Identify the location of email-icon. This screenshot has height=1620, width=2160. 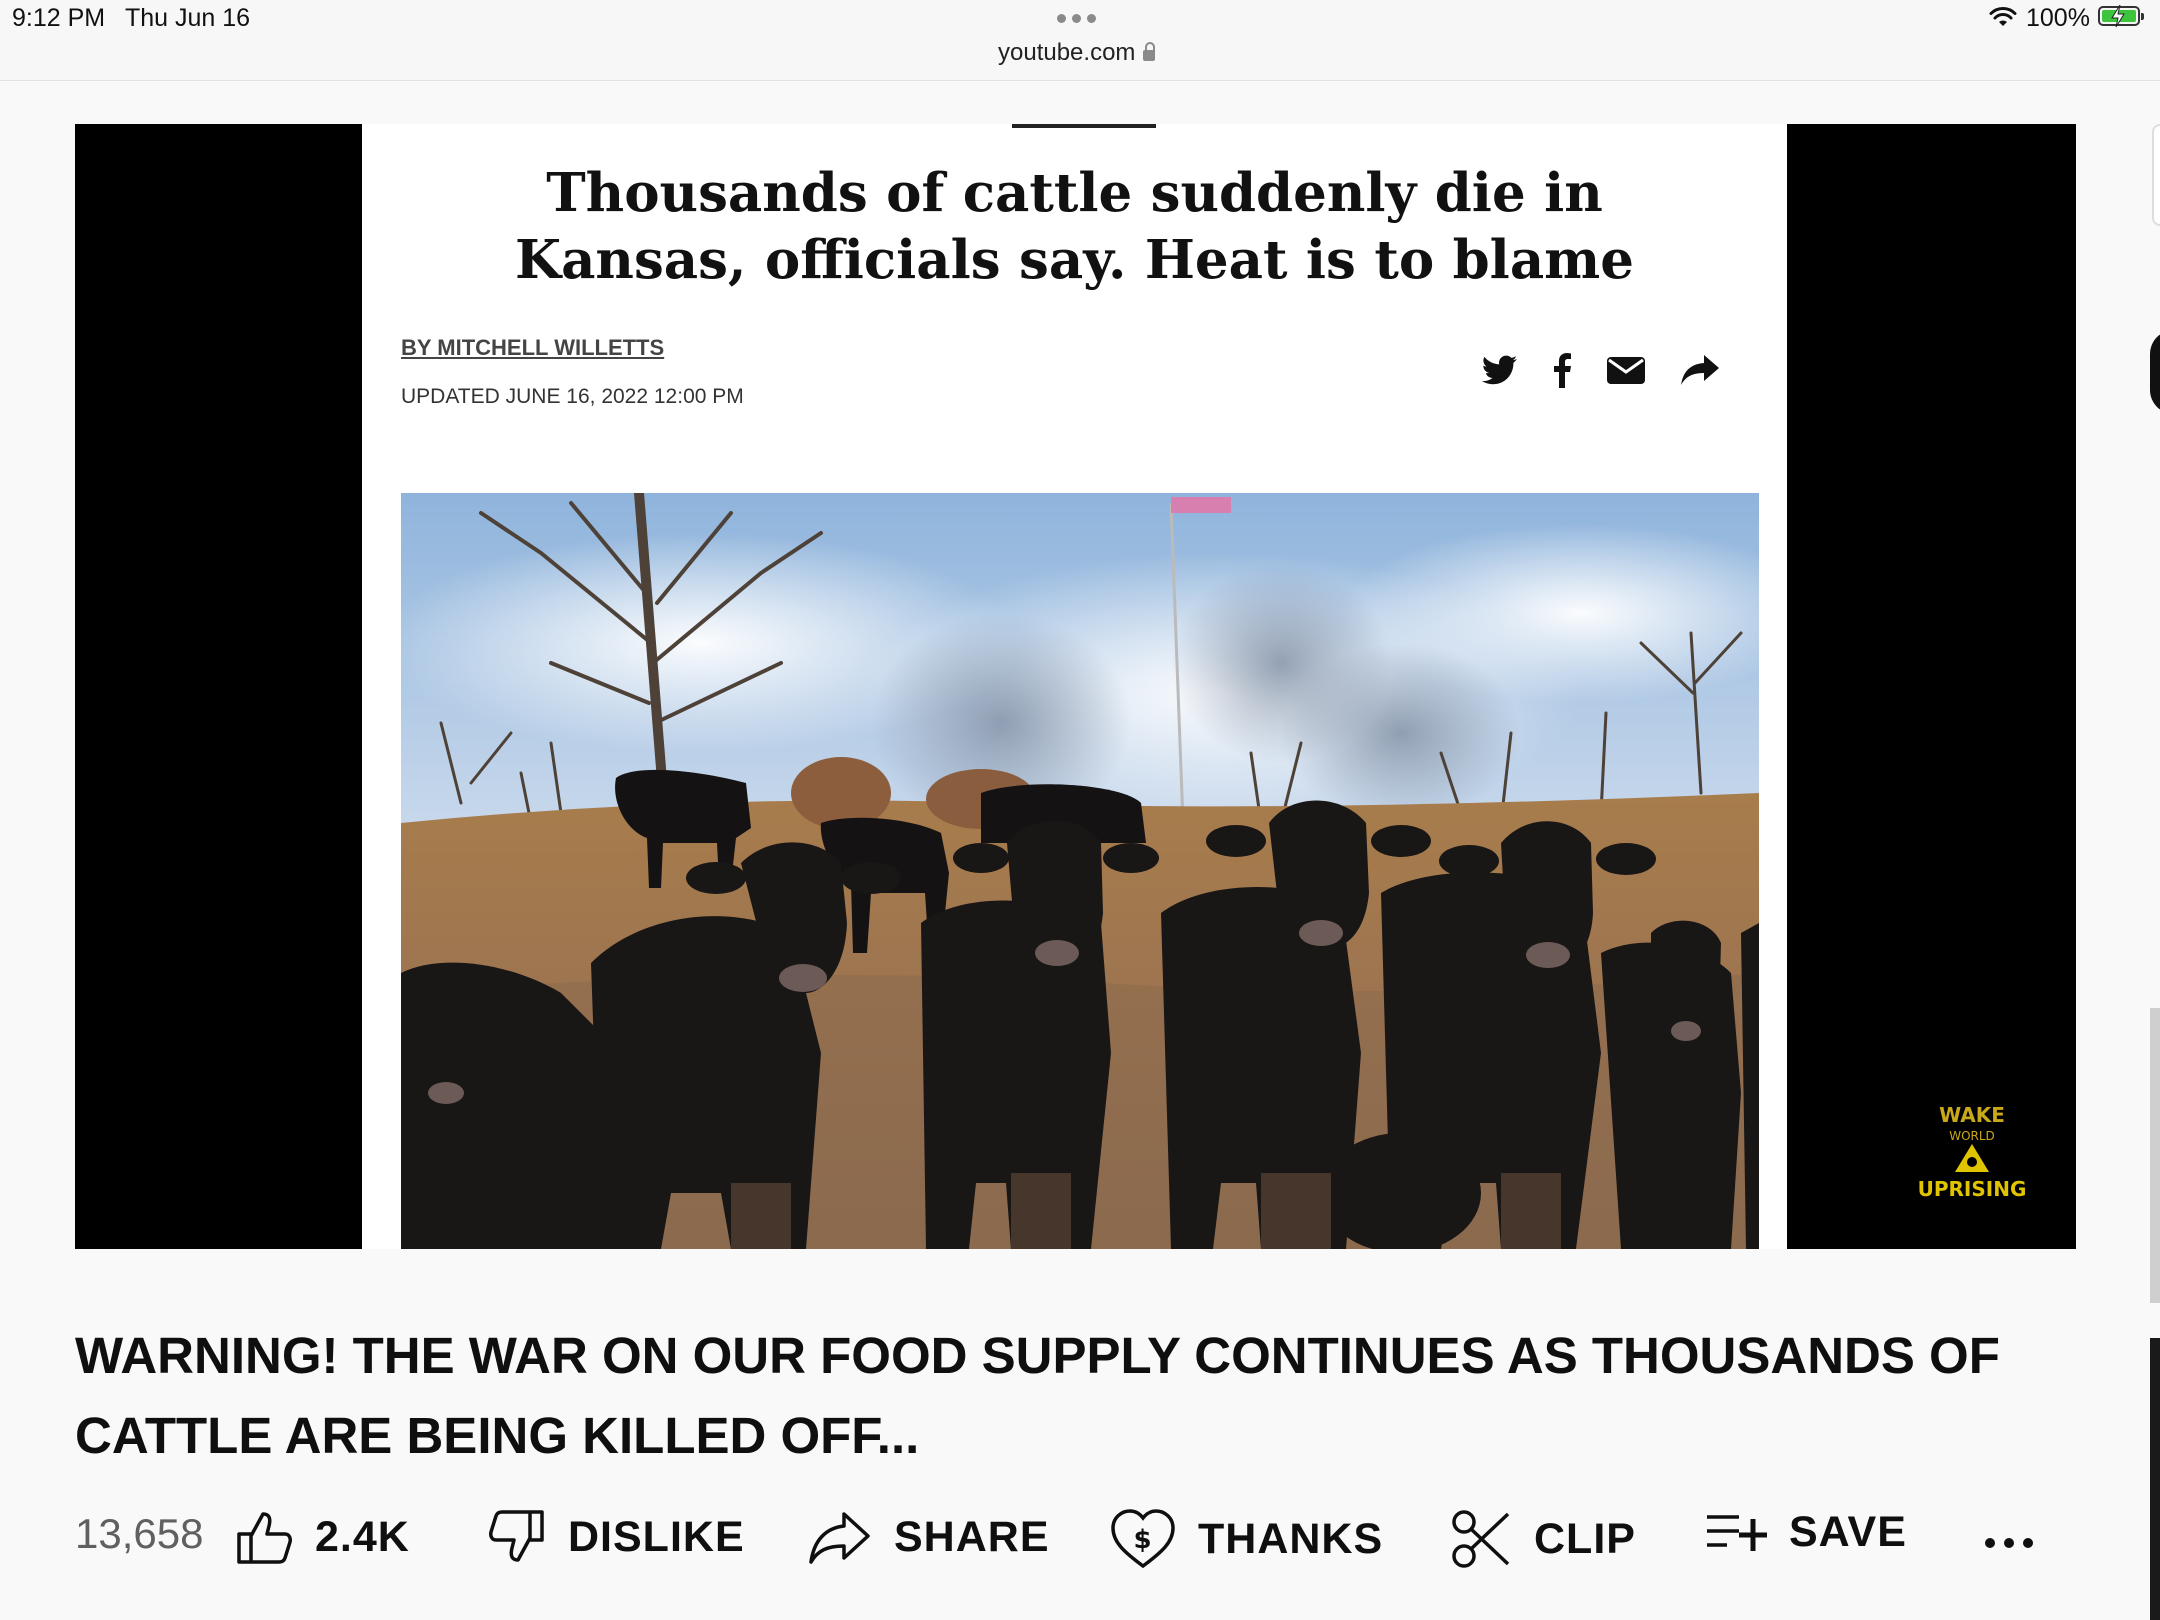
(1626, 370).